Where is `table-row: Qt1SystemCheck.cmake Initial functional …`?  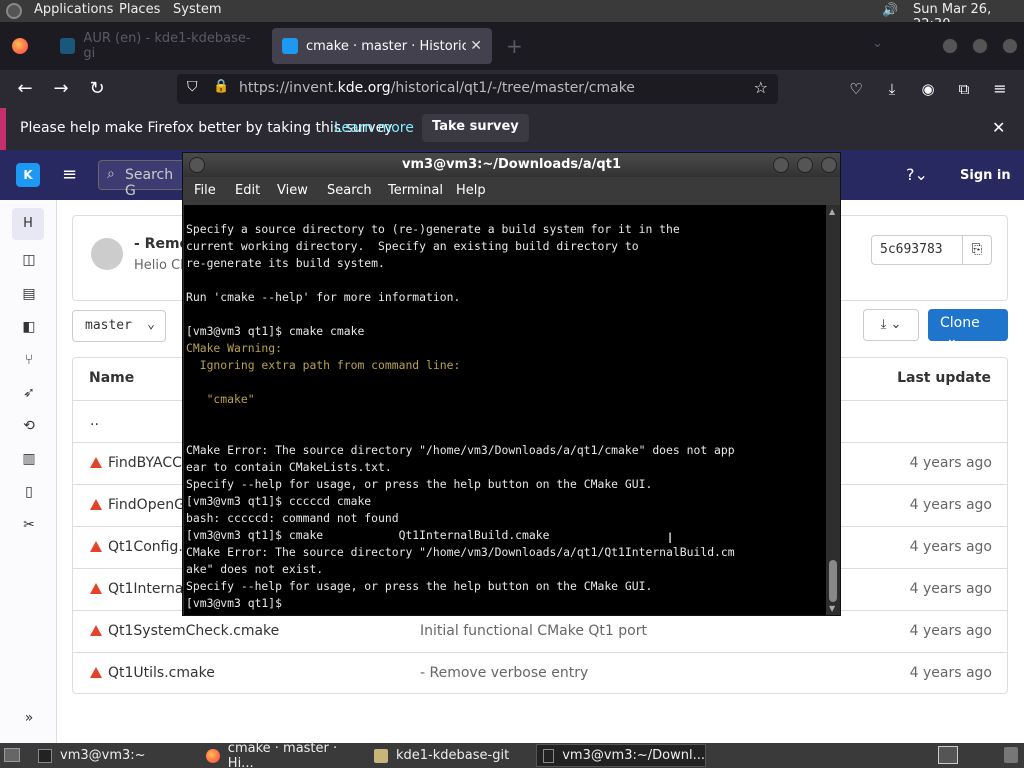 table-row: Qt1SystemCheck.cmake Initial functional … is located at coordinates (540, 631).